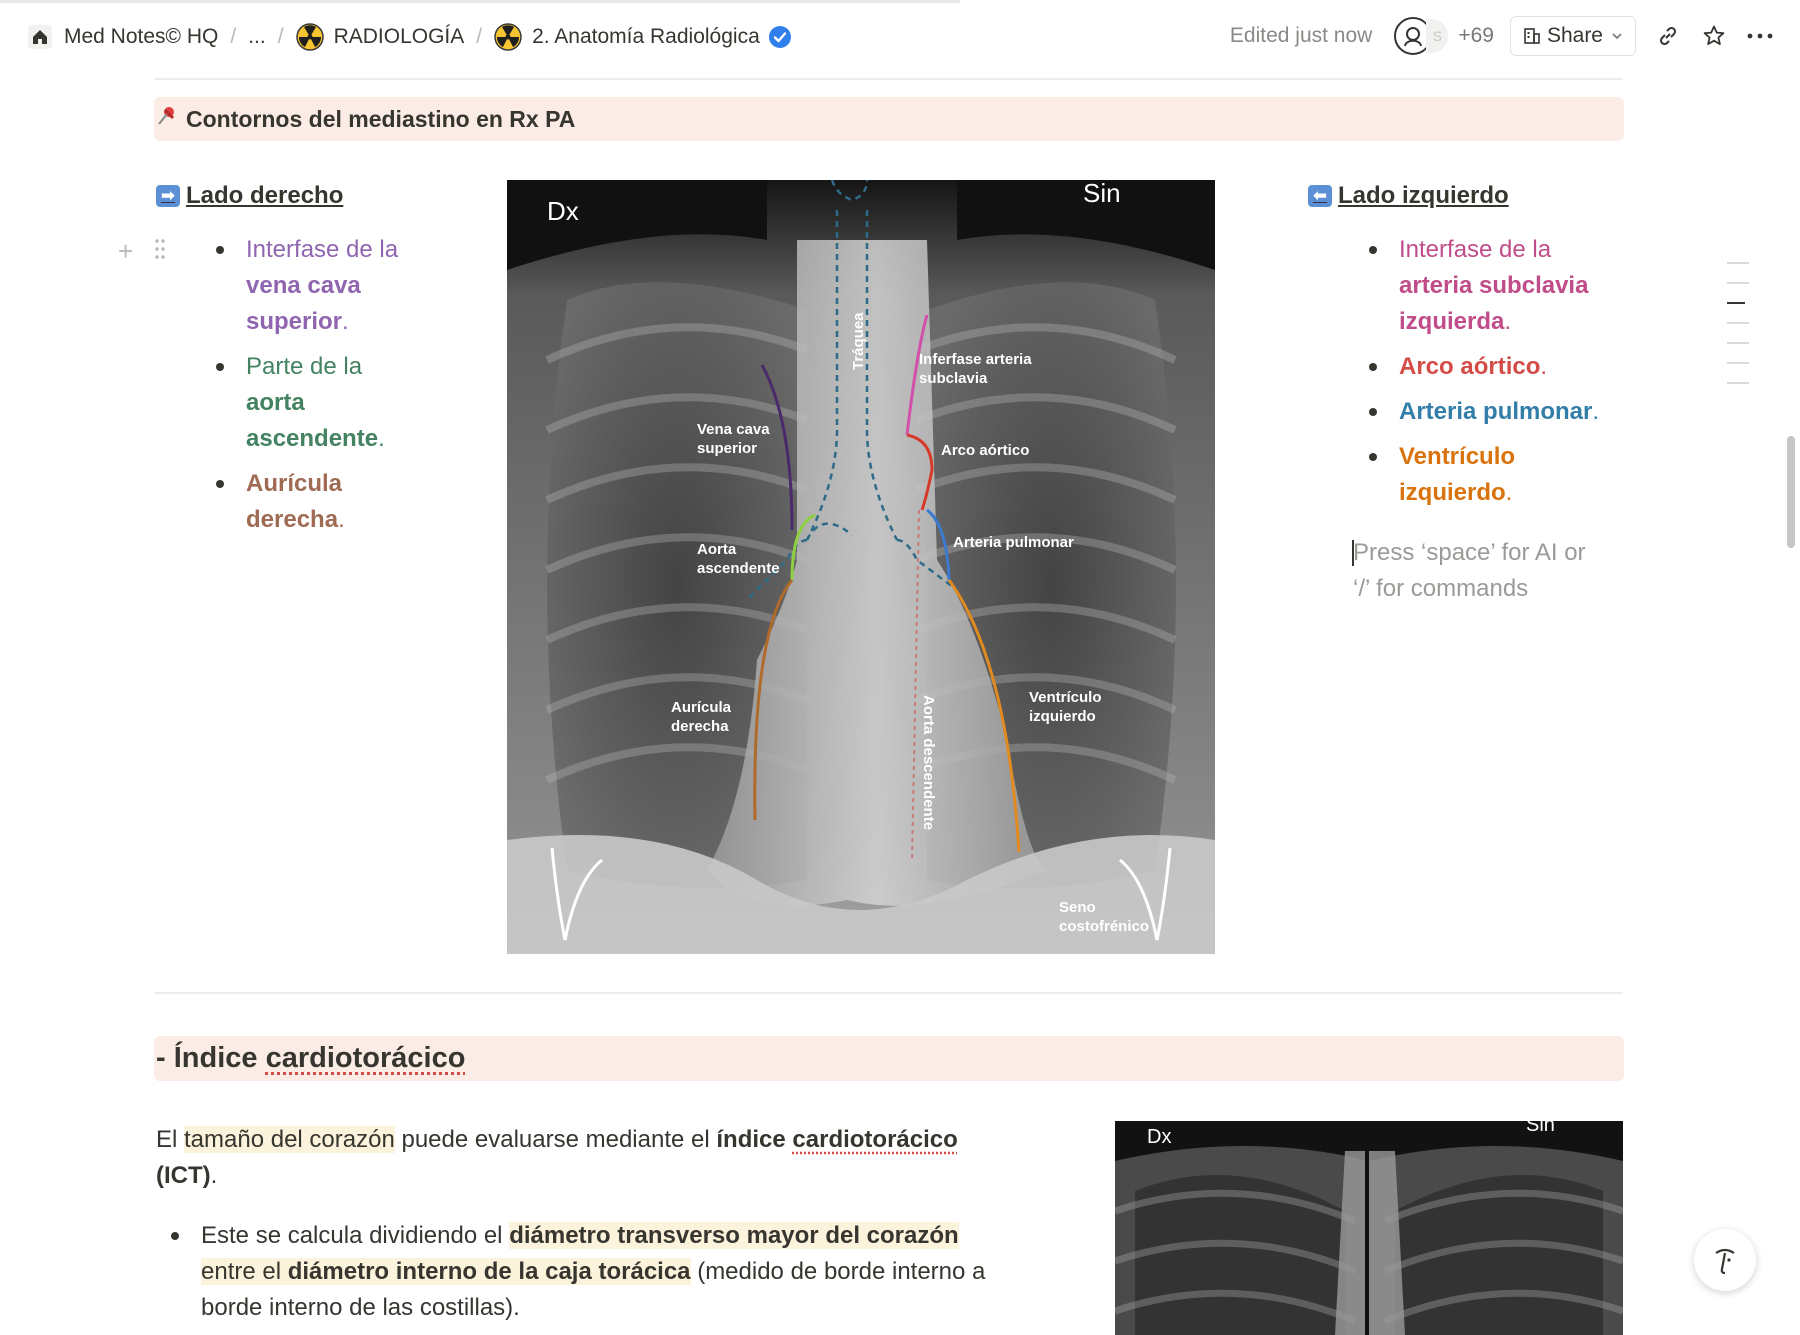  I want to click on breadcrumb-section-label: RADIOLOGÍA, so click(399, 36).